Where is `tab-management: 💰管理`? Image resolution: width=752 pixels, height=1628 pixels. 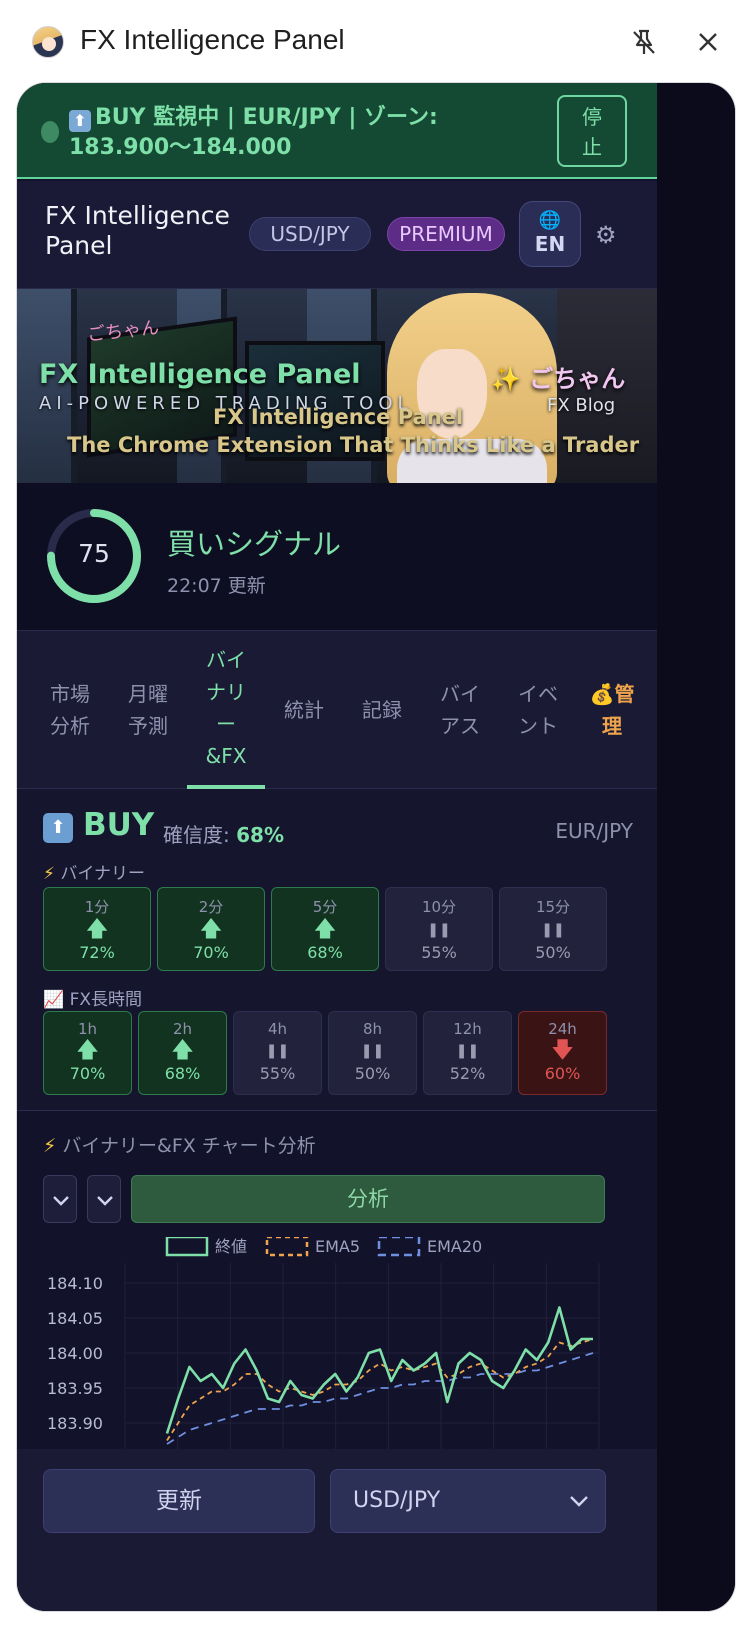
tab-management: 💰管理 is located at coordinates (612, 710).